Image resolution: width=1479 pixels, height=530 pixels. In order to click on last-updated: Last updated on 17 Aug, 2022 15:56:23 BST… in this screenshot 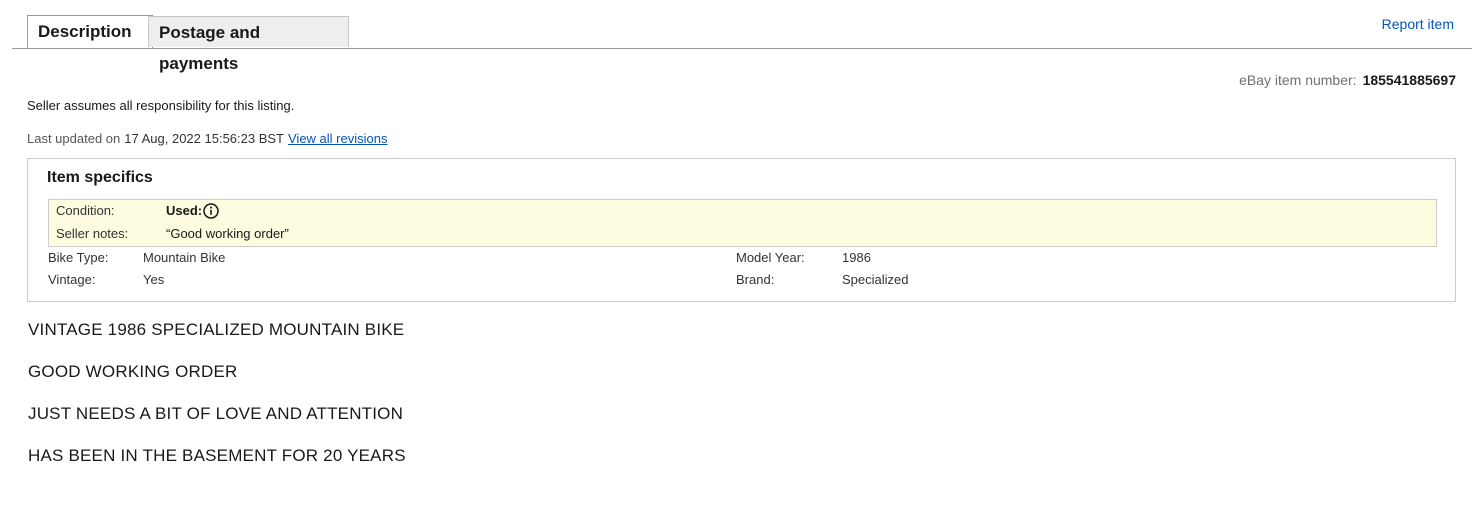, I will do `click(207, 138)`.